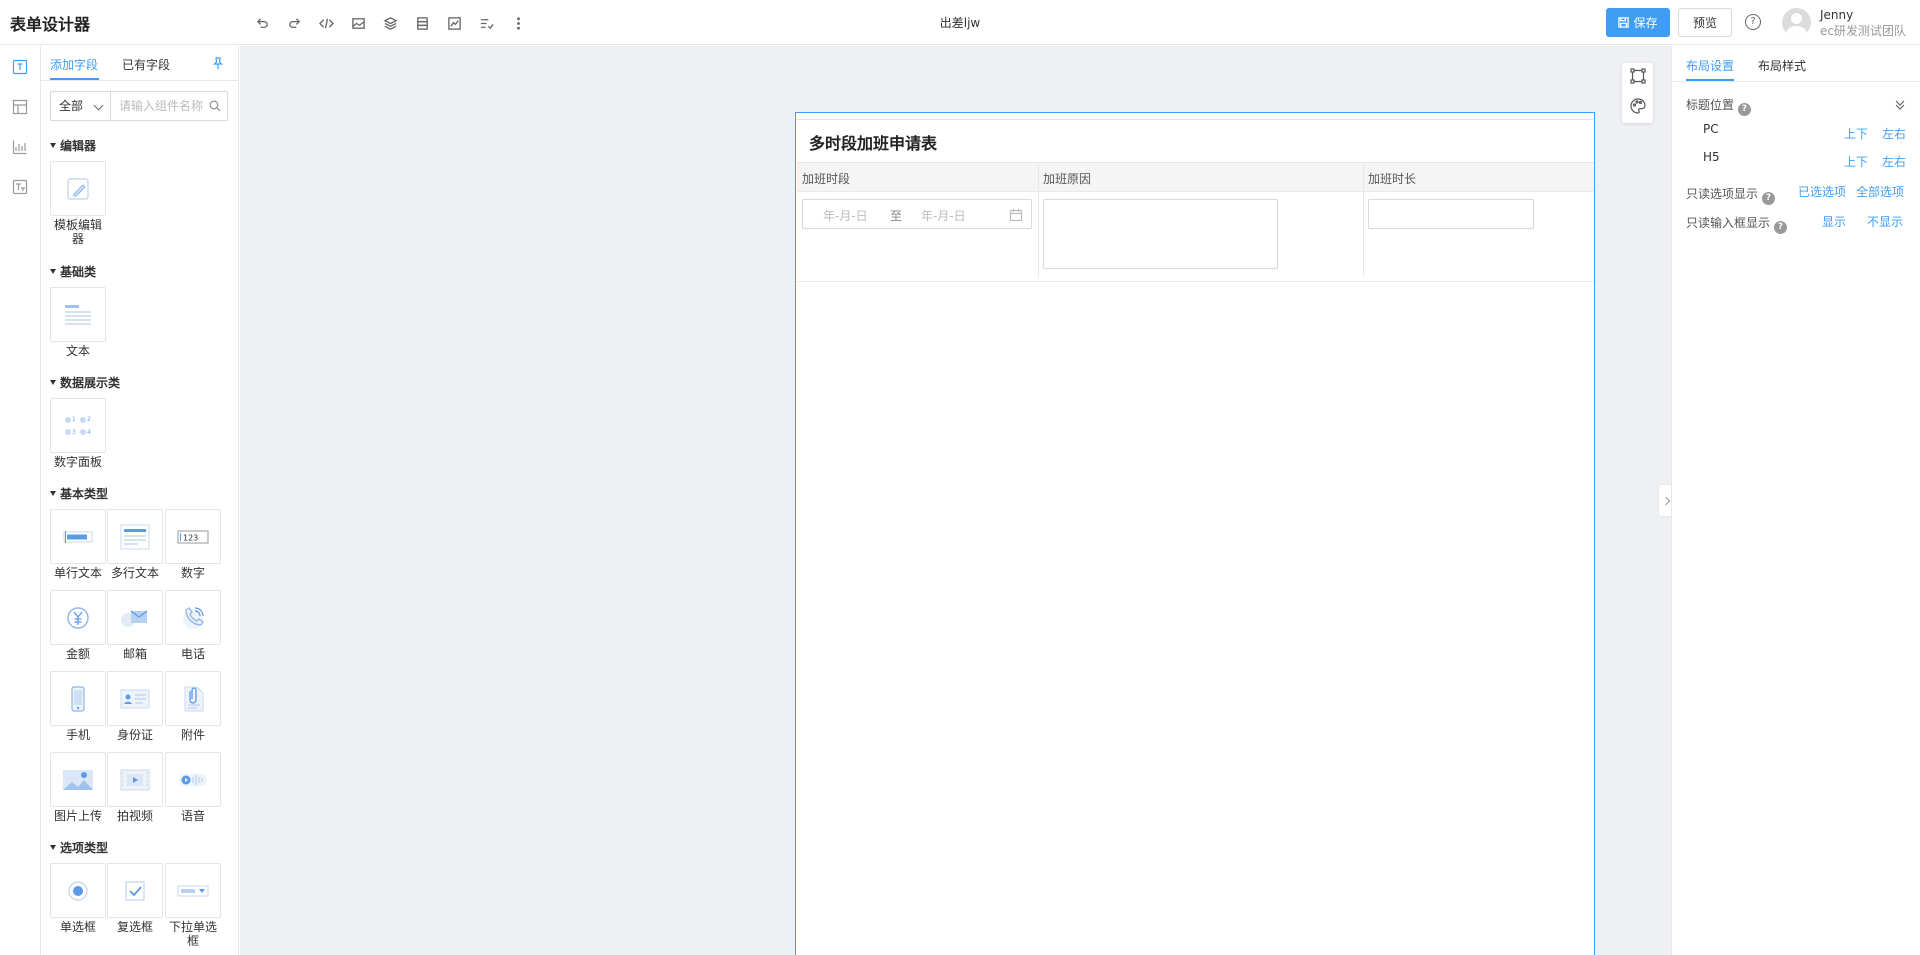  I want to click on overtime-reason-textarea, so click(1160, 234).